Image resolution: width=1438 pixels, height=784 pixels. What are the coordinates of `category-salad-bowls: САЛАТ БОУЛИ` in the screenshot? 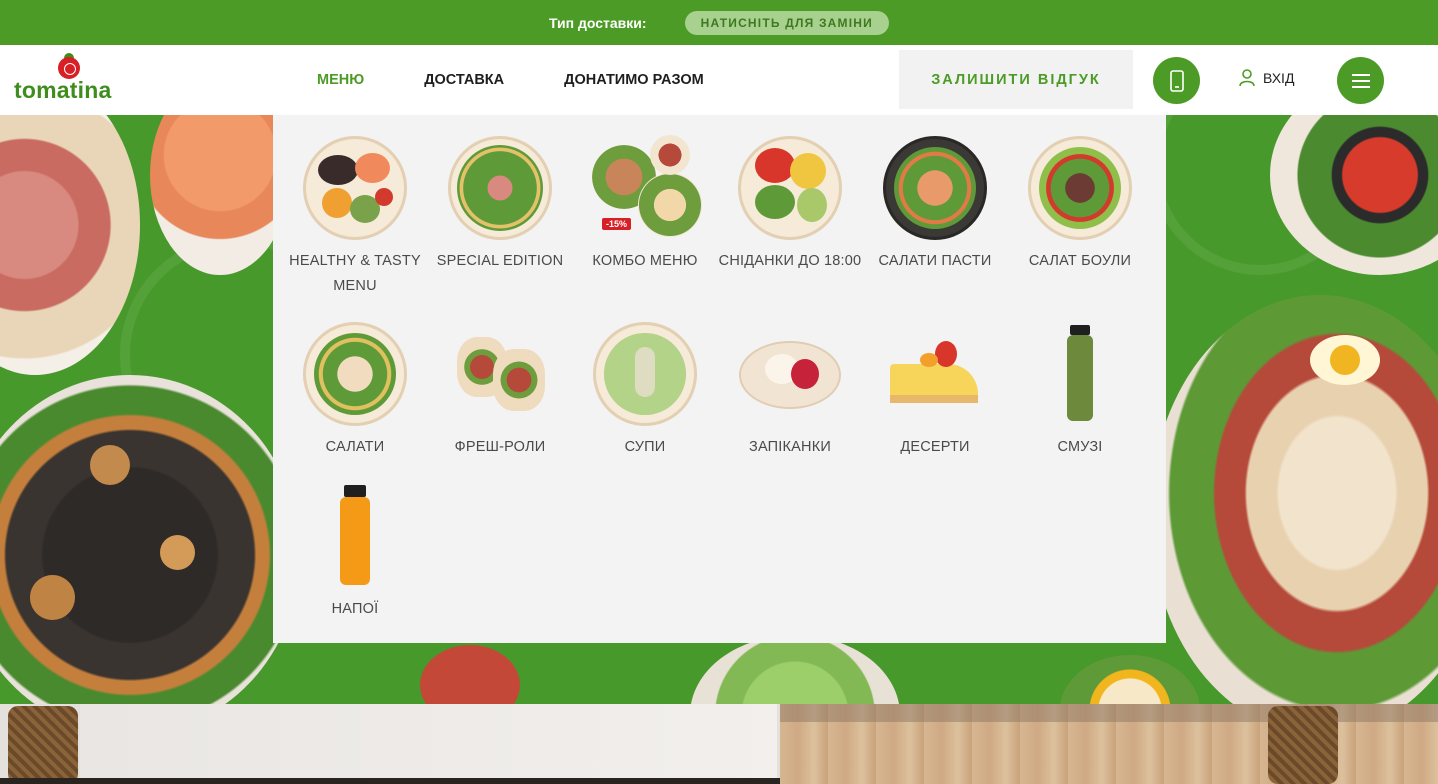 It's located at (1080, 203).